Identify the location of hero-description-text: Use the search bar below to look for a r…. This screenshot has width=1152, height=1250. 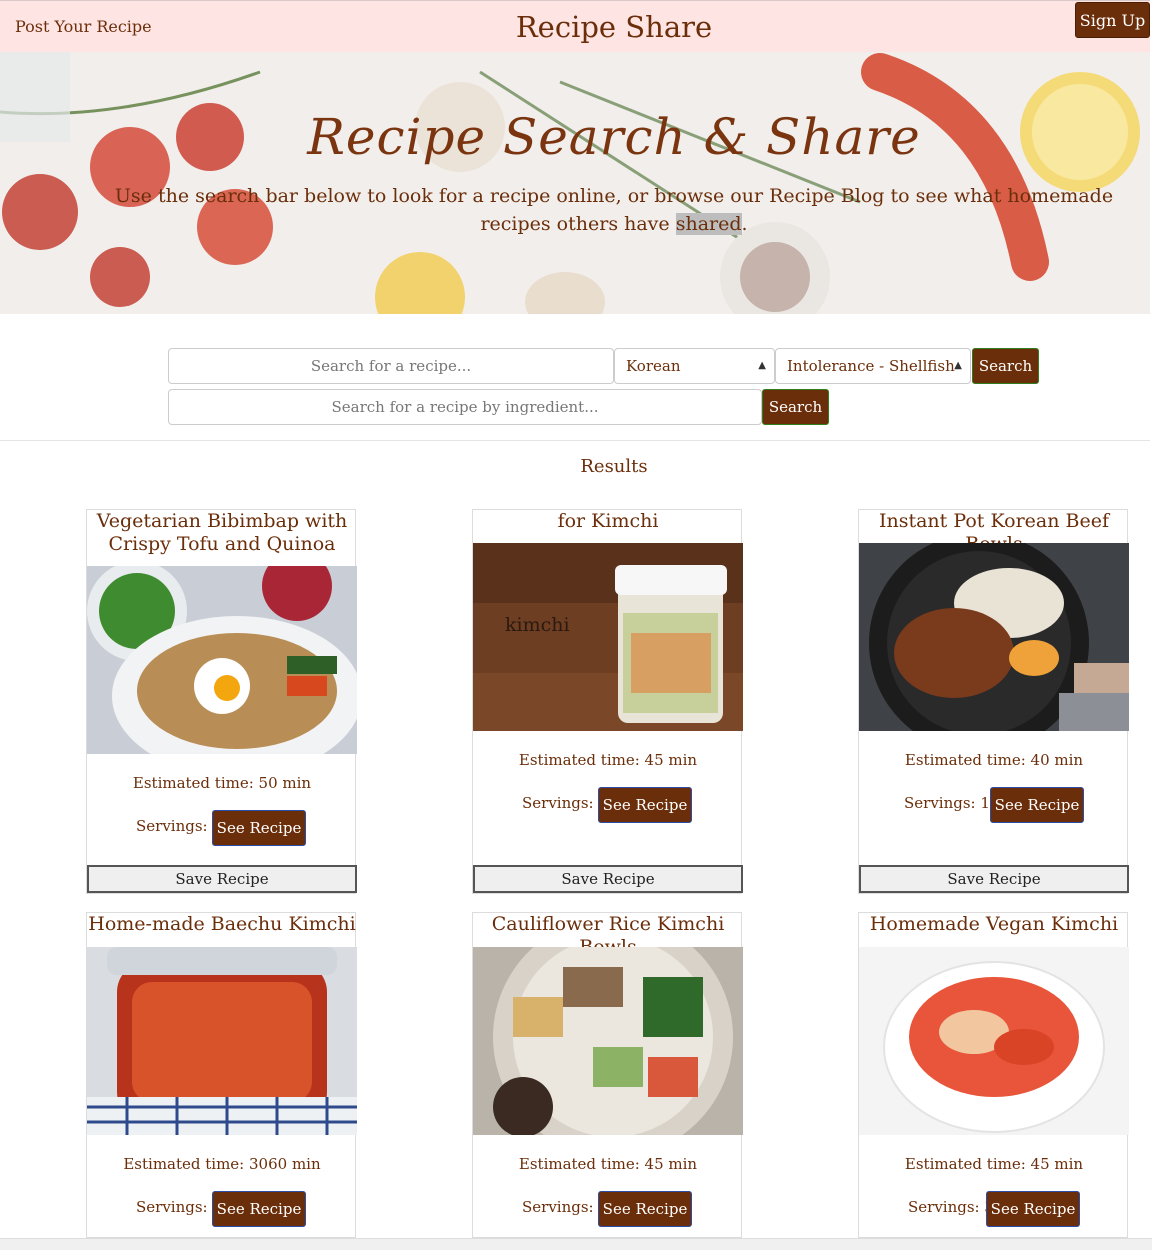
(614, 210).